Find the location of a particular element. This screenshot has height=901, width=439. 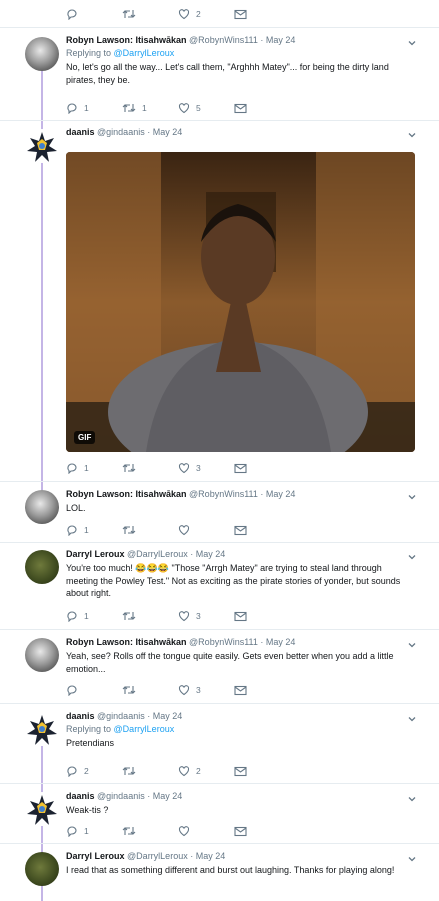

direct-message-icon is located at coordinates (240, 108).